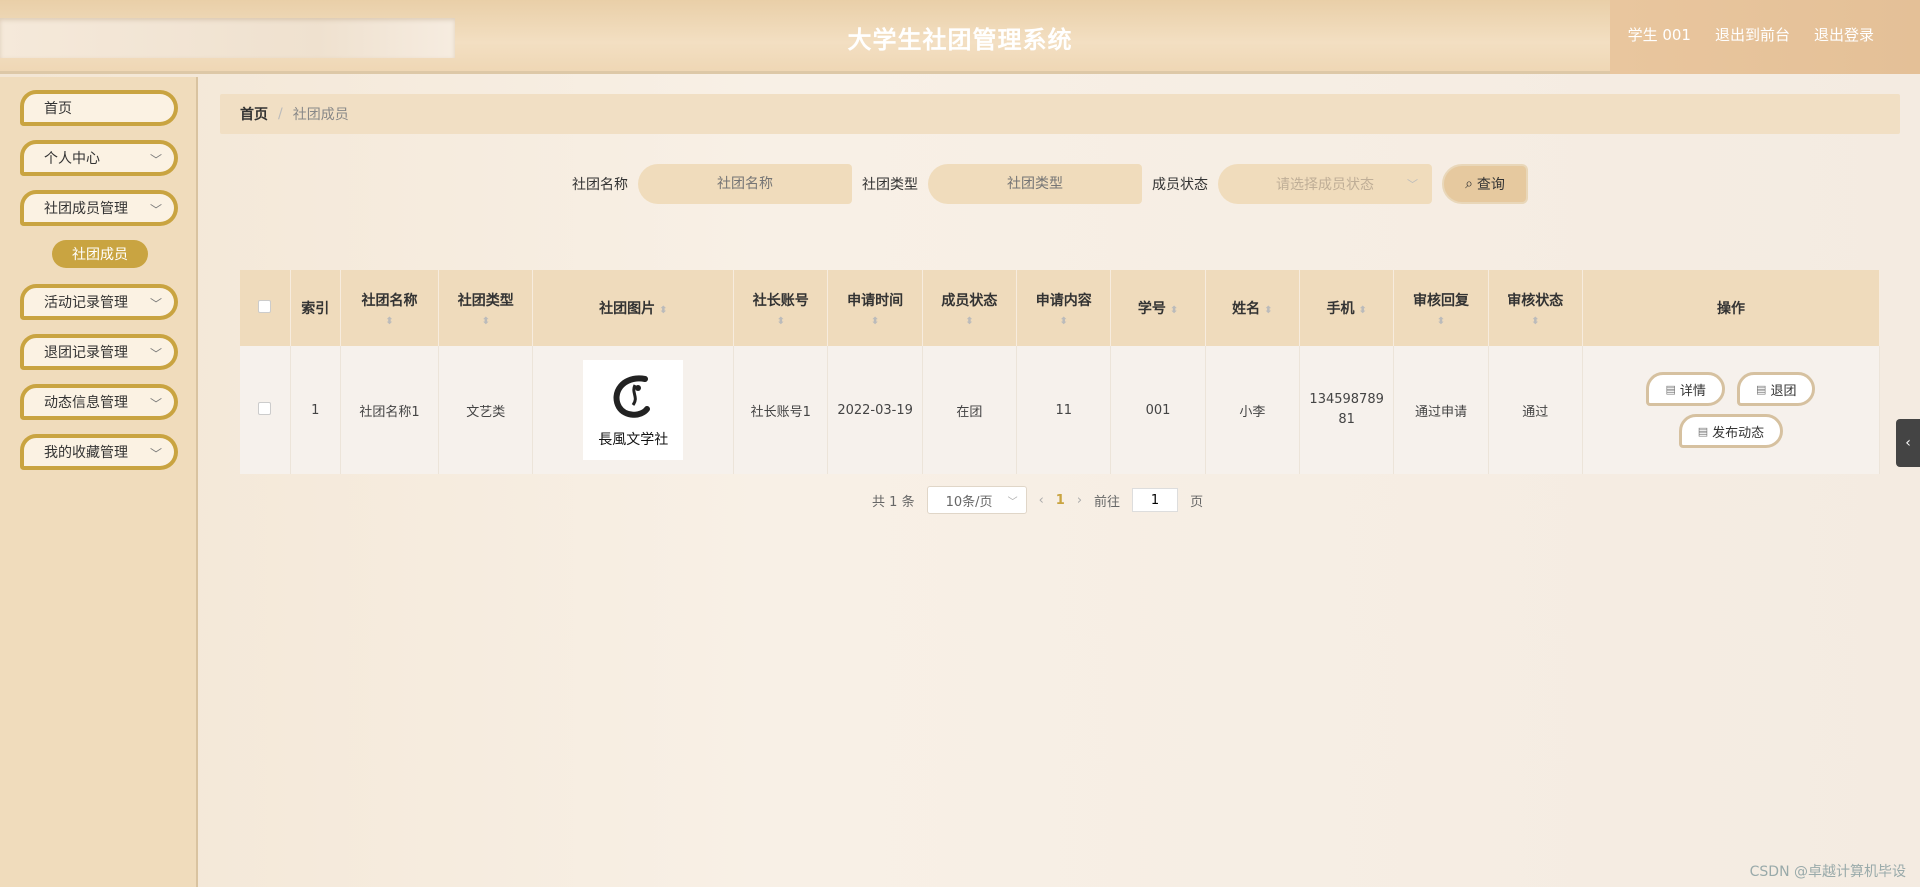 This screenshot has height=887, width=1920. I want to click on sidebar-item-personal-center: 个人中心 ﹀, so click(99, 158).